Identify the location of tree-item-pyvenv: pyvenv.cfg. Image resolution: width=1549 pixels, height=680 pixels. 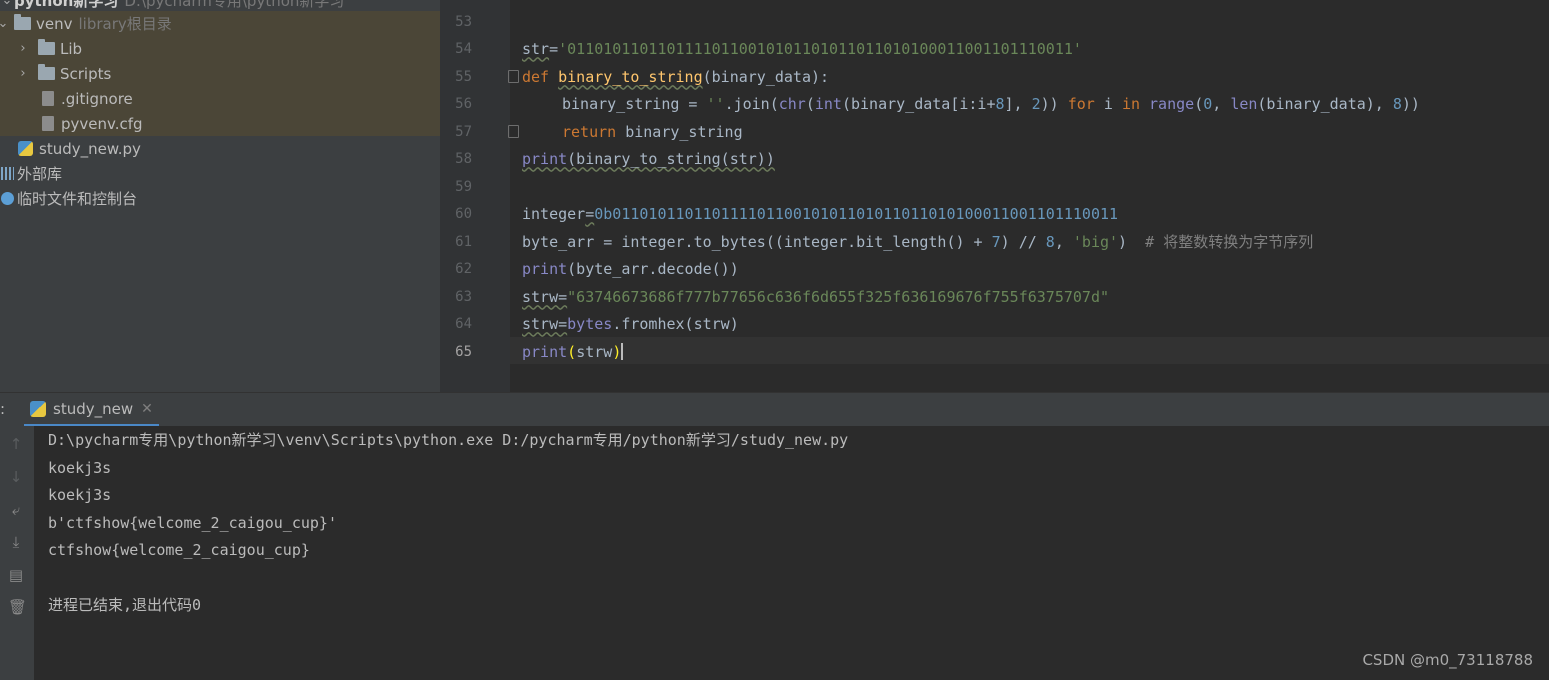
(220, 123).